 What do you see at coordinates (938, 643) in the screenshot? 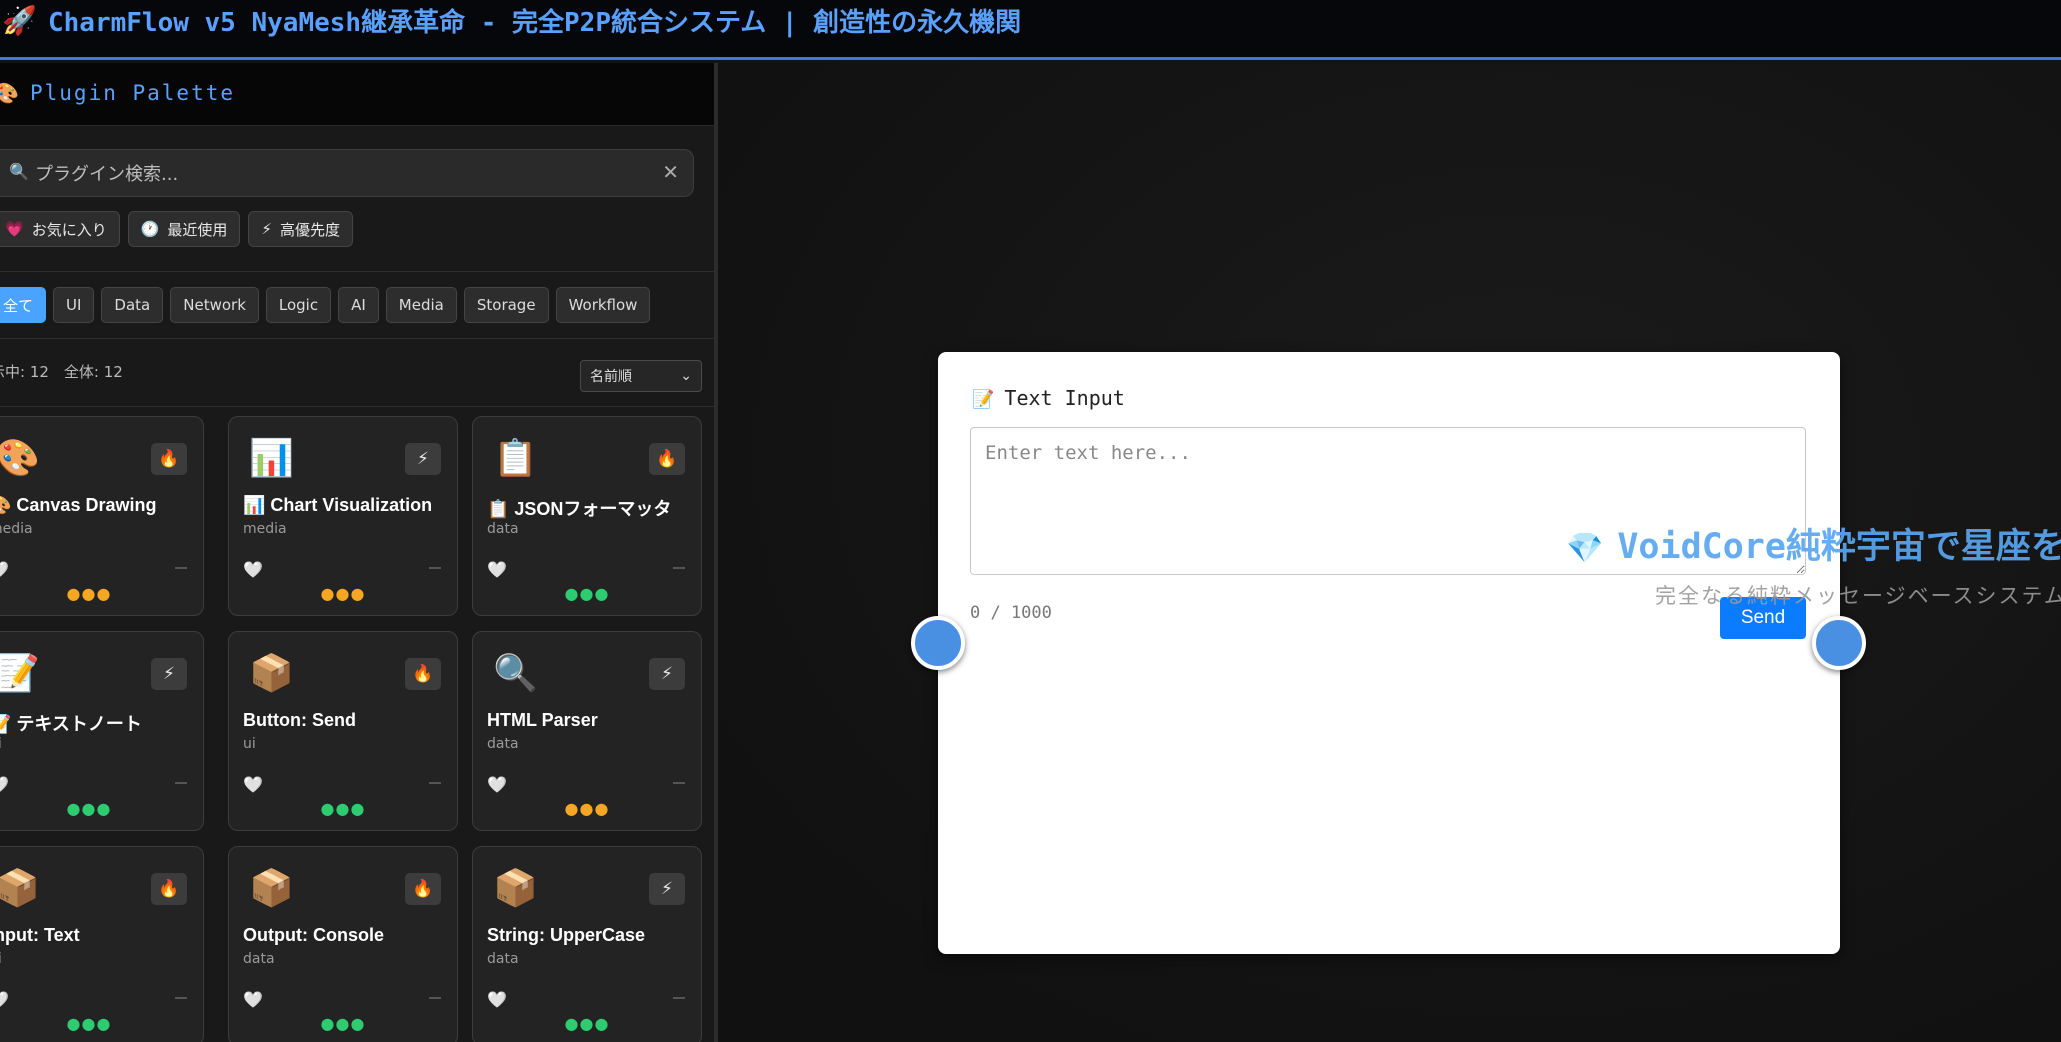
I see `input-port` at bounding box center [938, 643].